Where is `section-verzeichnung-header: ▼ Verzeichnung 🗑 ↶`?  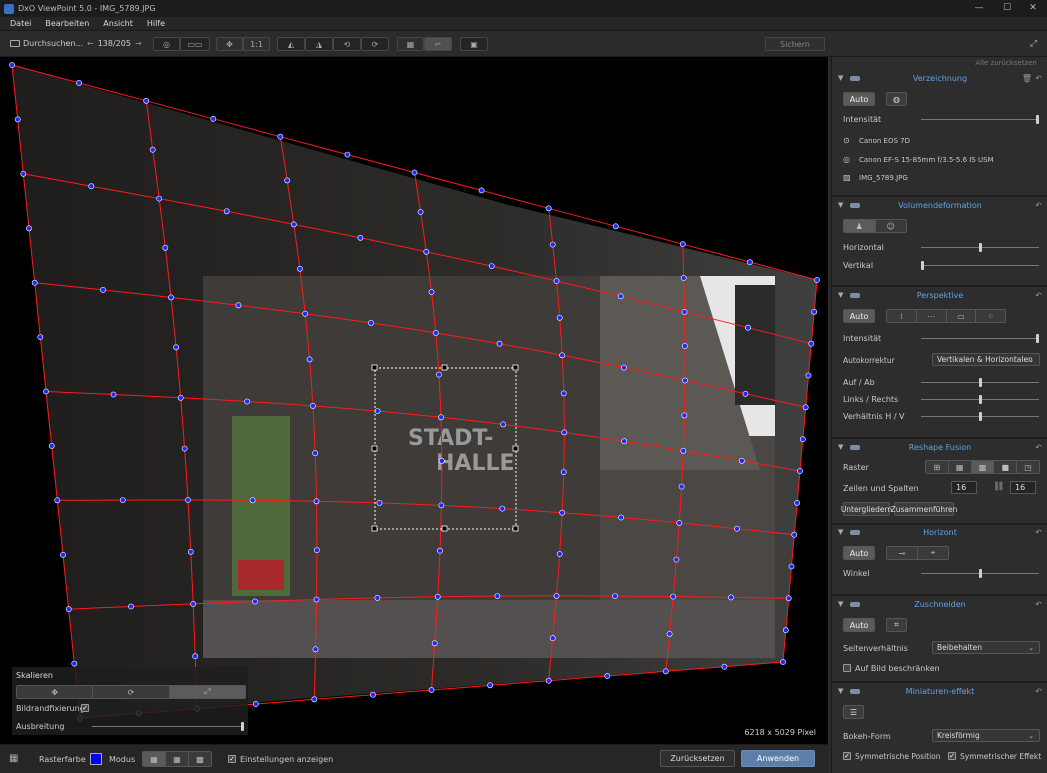 section-verzeichnung-header: ▼ Verzeichnung 🗑 ↶ is located at coordinates (939, 78).